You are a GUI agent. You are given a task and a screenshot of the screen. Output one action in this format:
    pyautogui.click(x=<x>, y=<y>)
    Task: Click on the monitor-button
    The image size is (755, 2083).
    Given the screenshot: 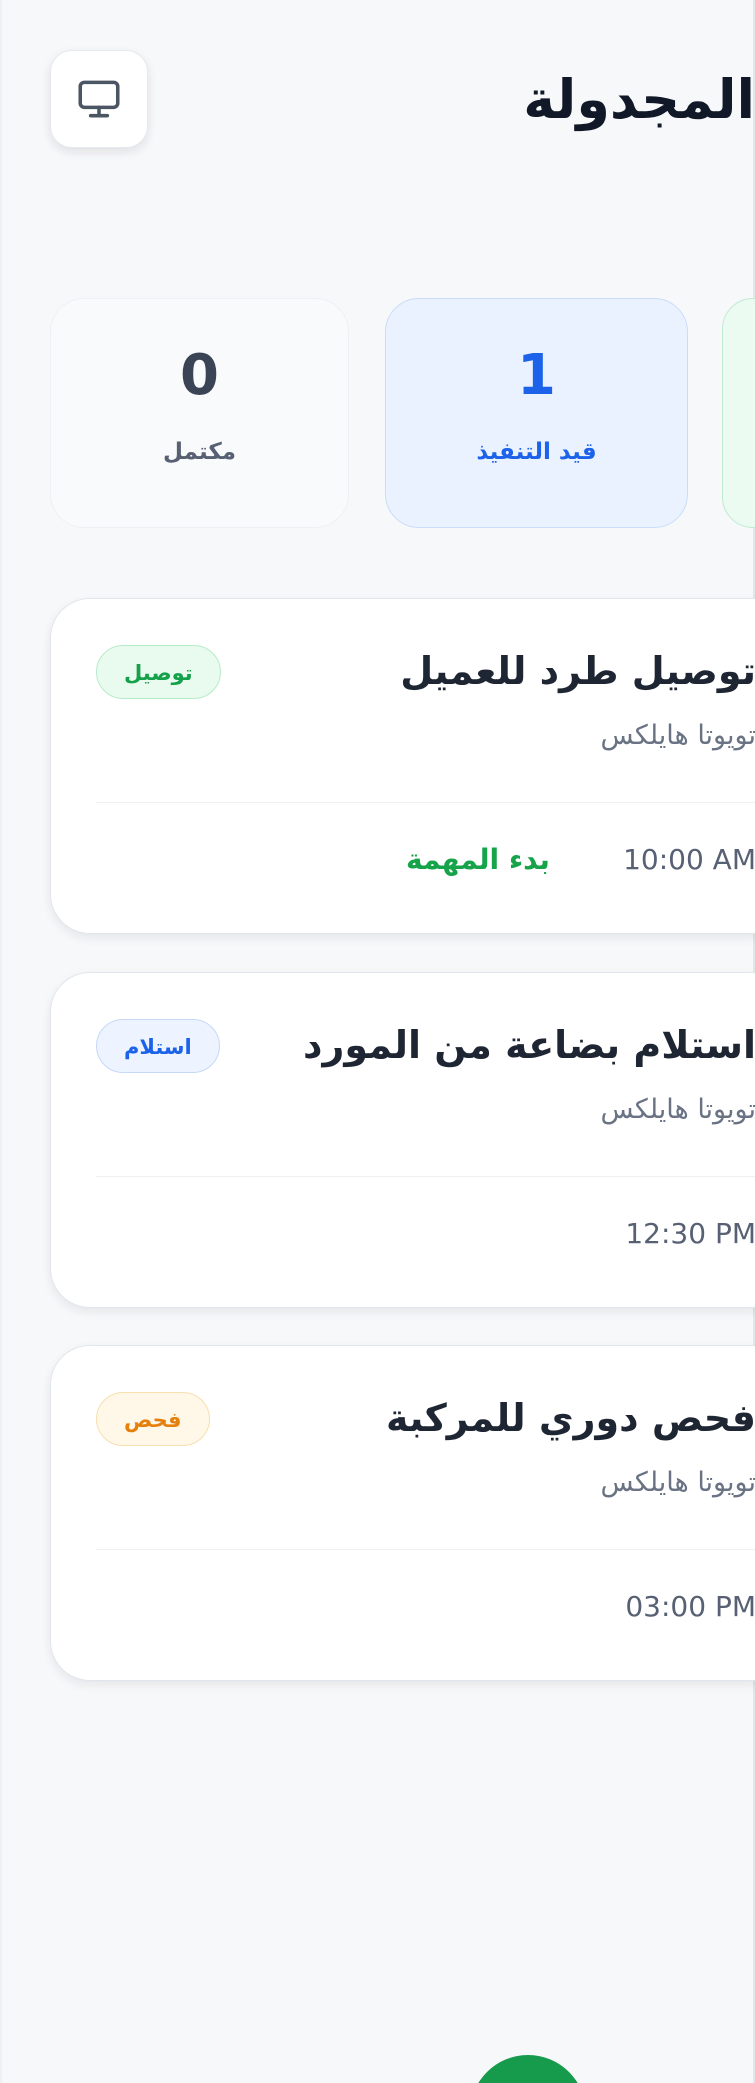 What is the action you would take?
    pyautogui.click(x=99, y=99)
    